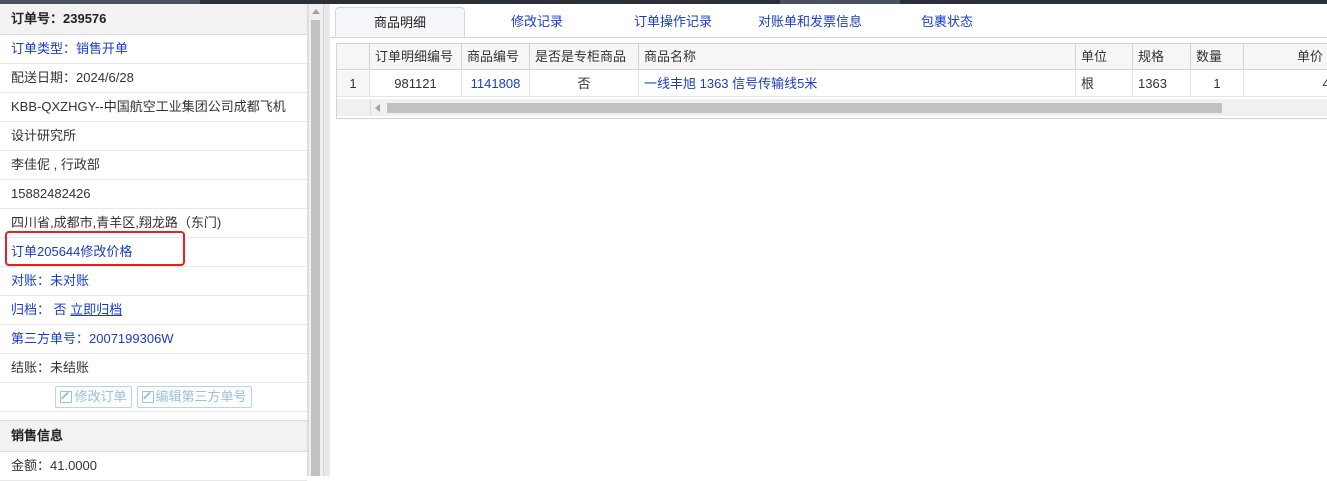 The height and width of the screenshot is (481, 1327). I want to click on edit-order-button: 修改订单, so click(93, 397).